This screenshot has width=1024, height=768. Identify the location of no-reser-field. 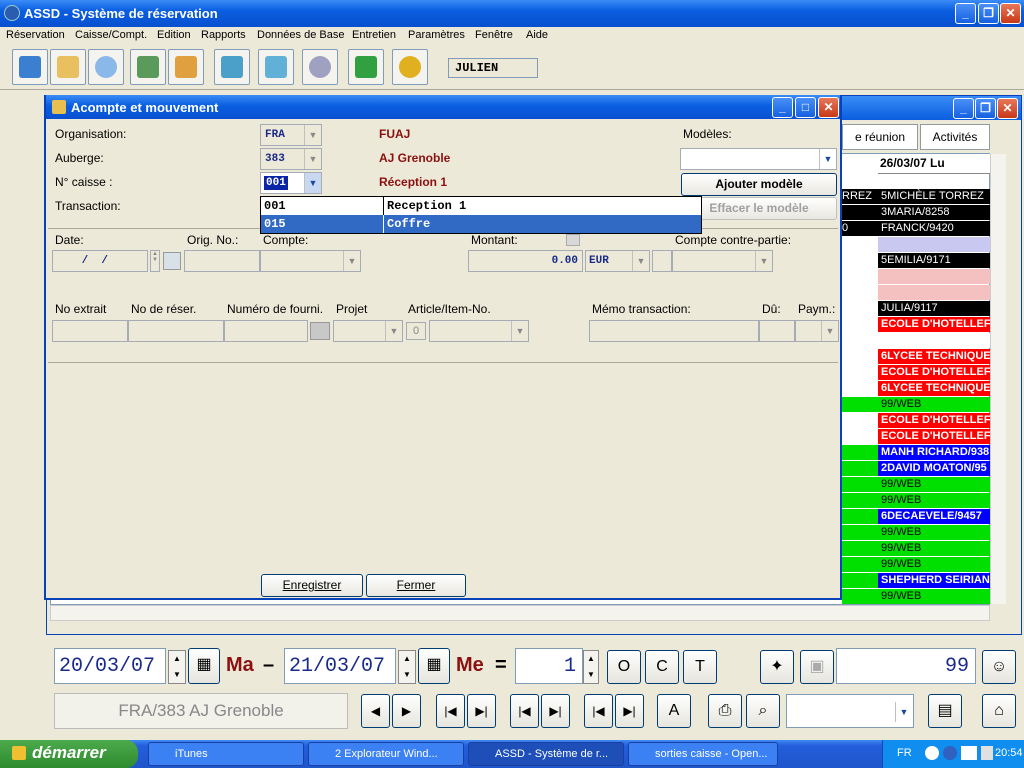
(176, 331).